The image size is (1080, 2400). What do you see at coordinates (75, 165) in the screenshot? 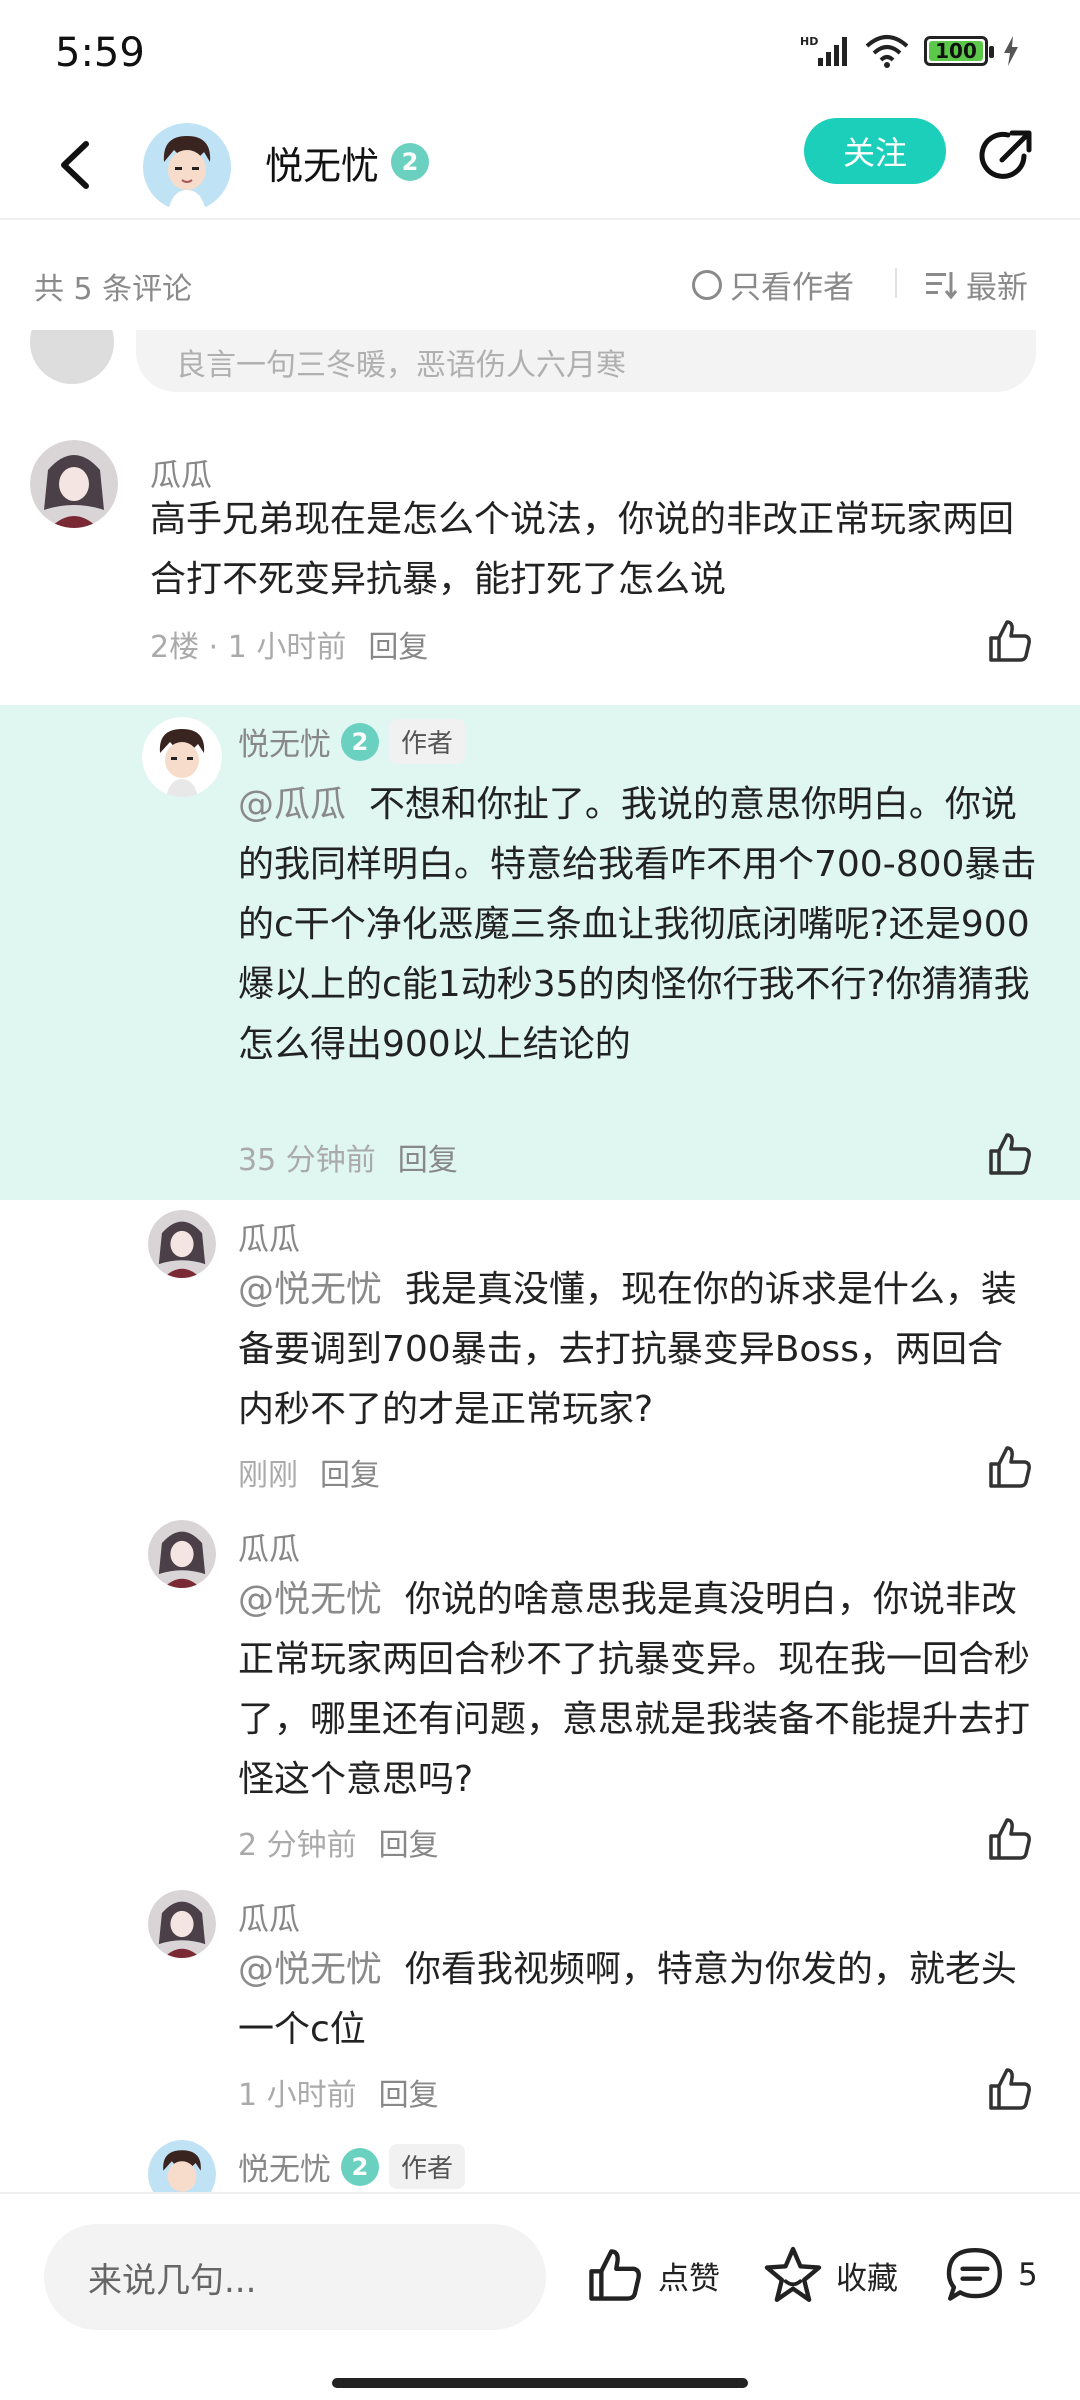
I see `back-arrow-icon` at bounding box center [75, 165].